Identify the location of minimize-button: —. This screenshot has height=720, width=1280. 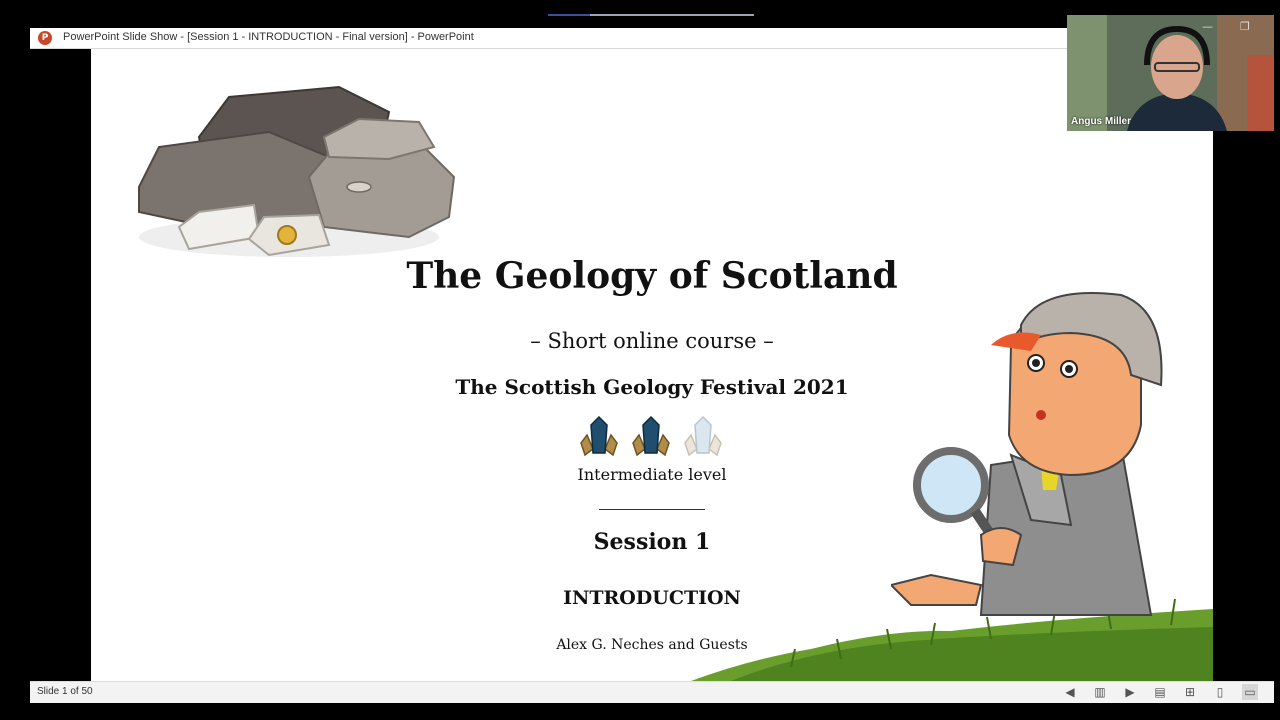
(1207, 26).